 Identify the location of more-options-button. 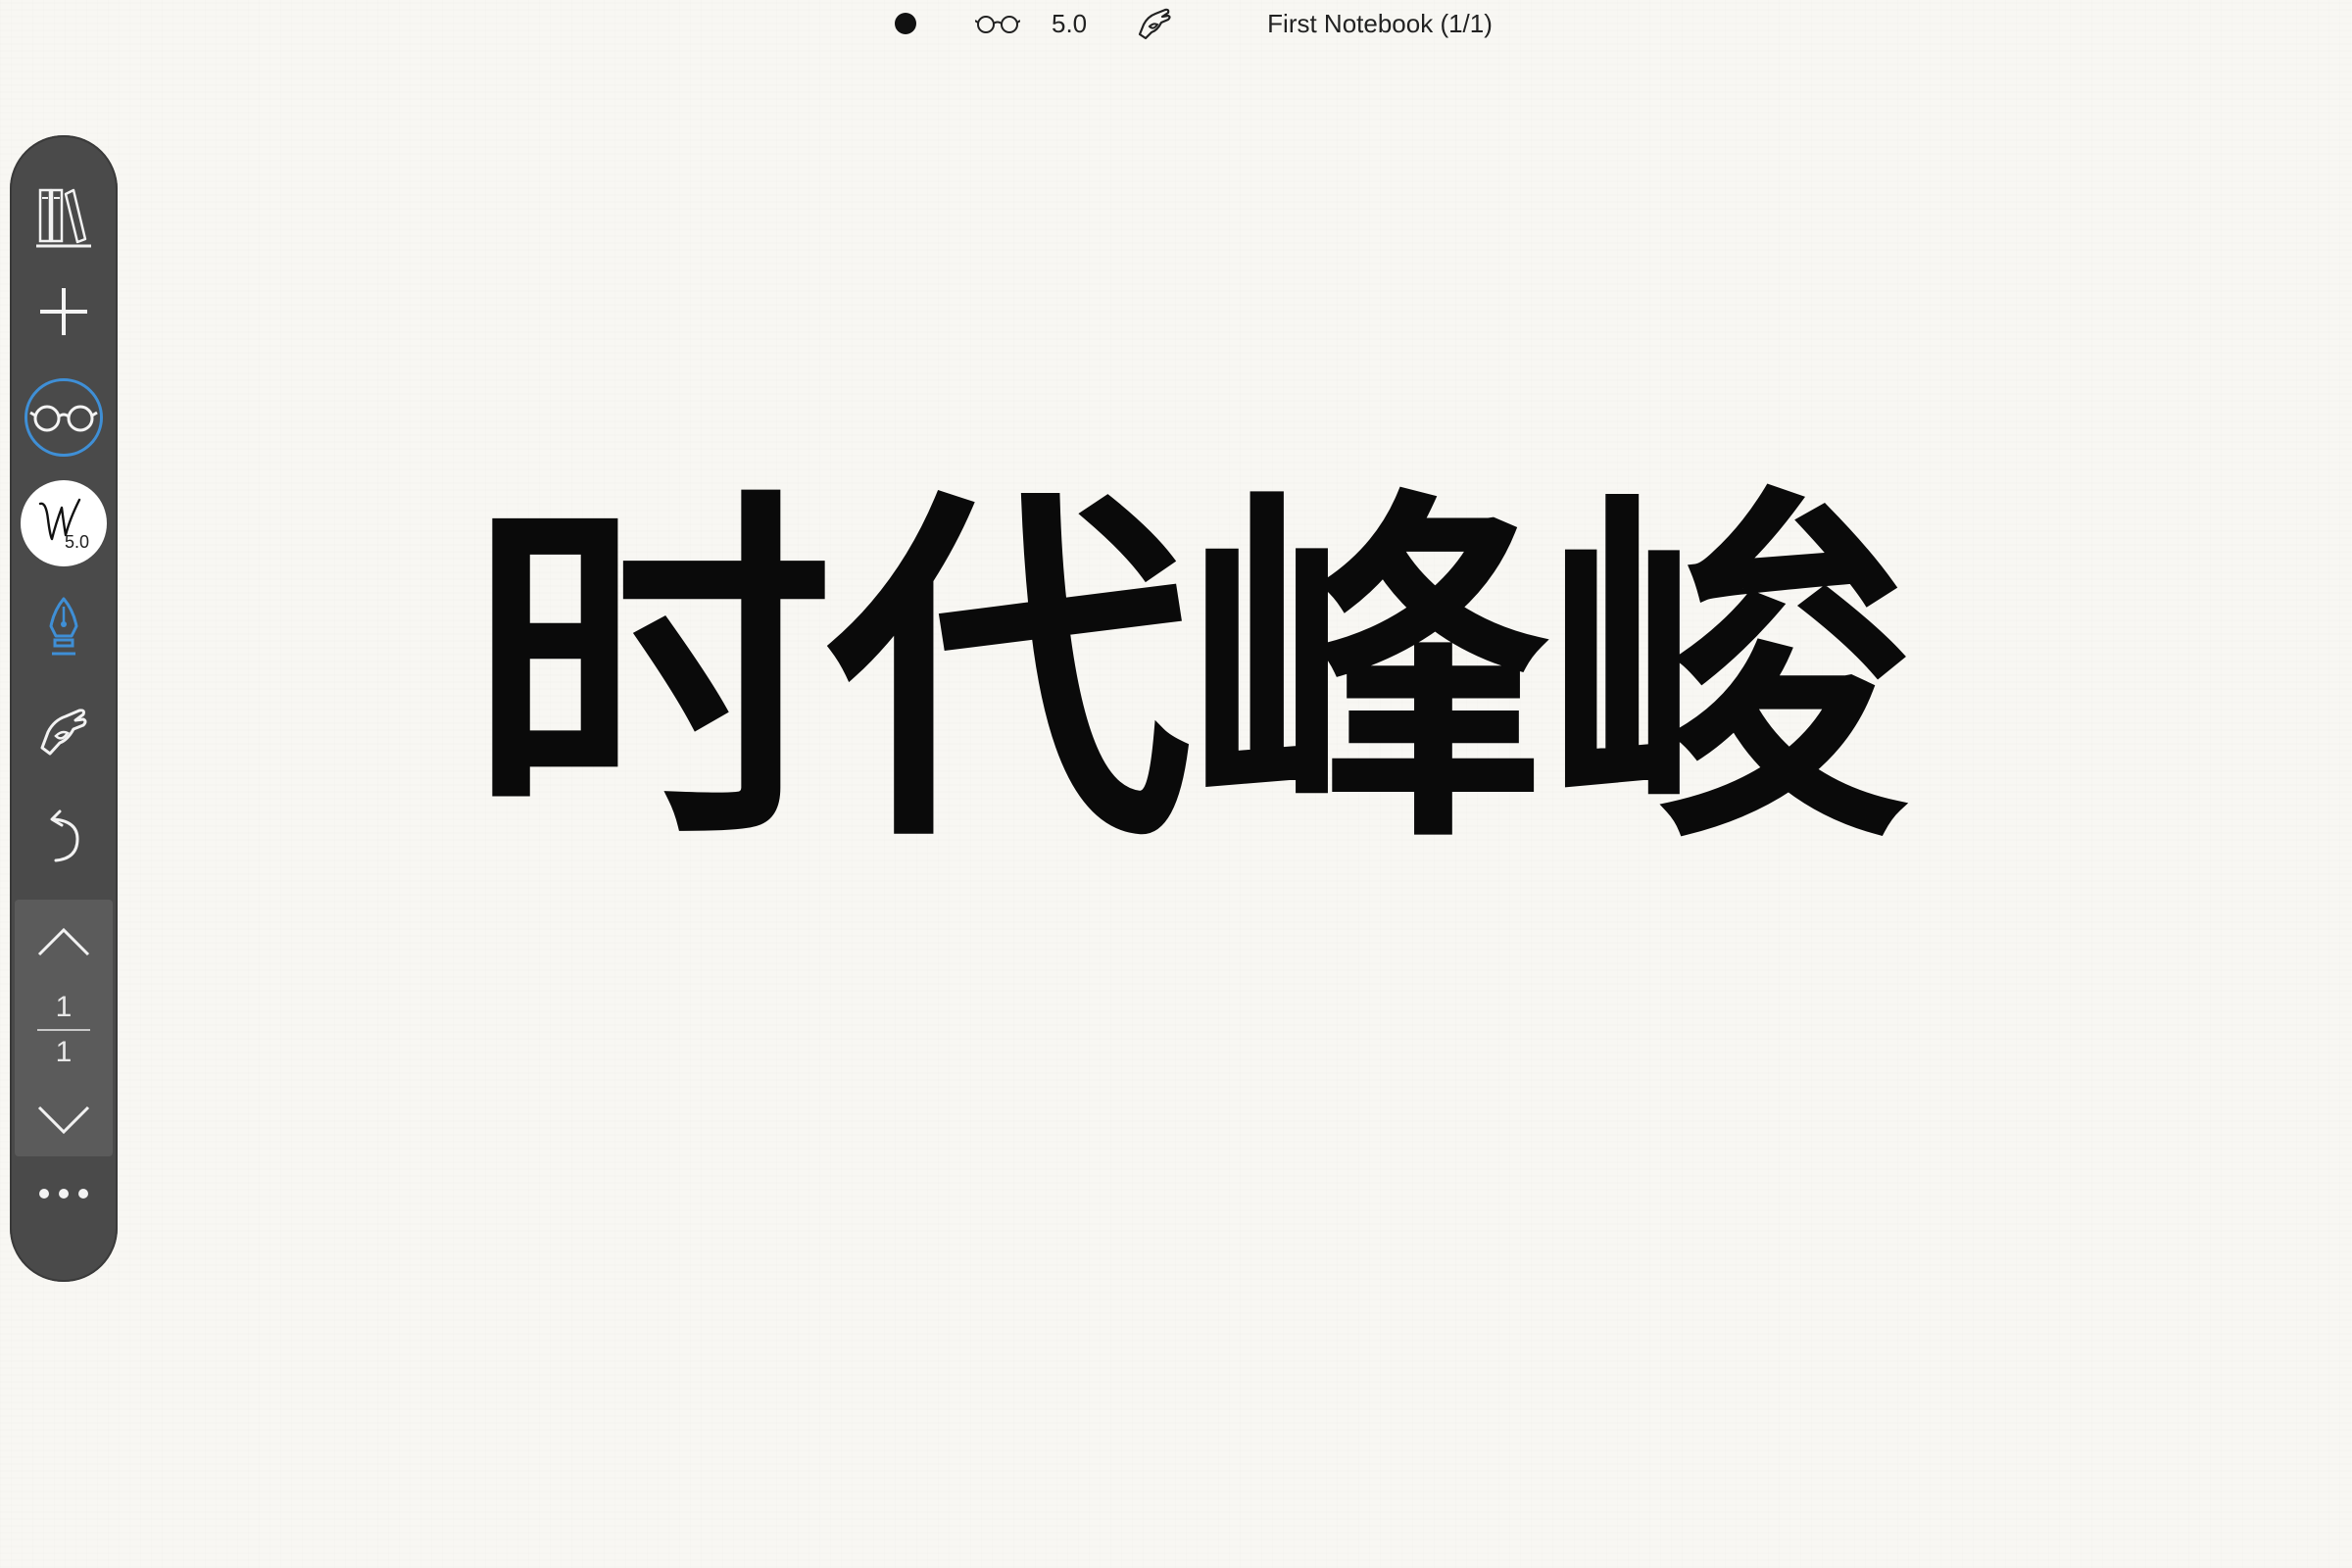
(64, 1193).